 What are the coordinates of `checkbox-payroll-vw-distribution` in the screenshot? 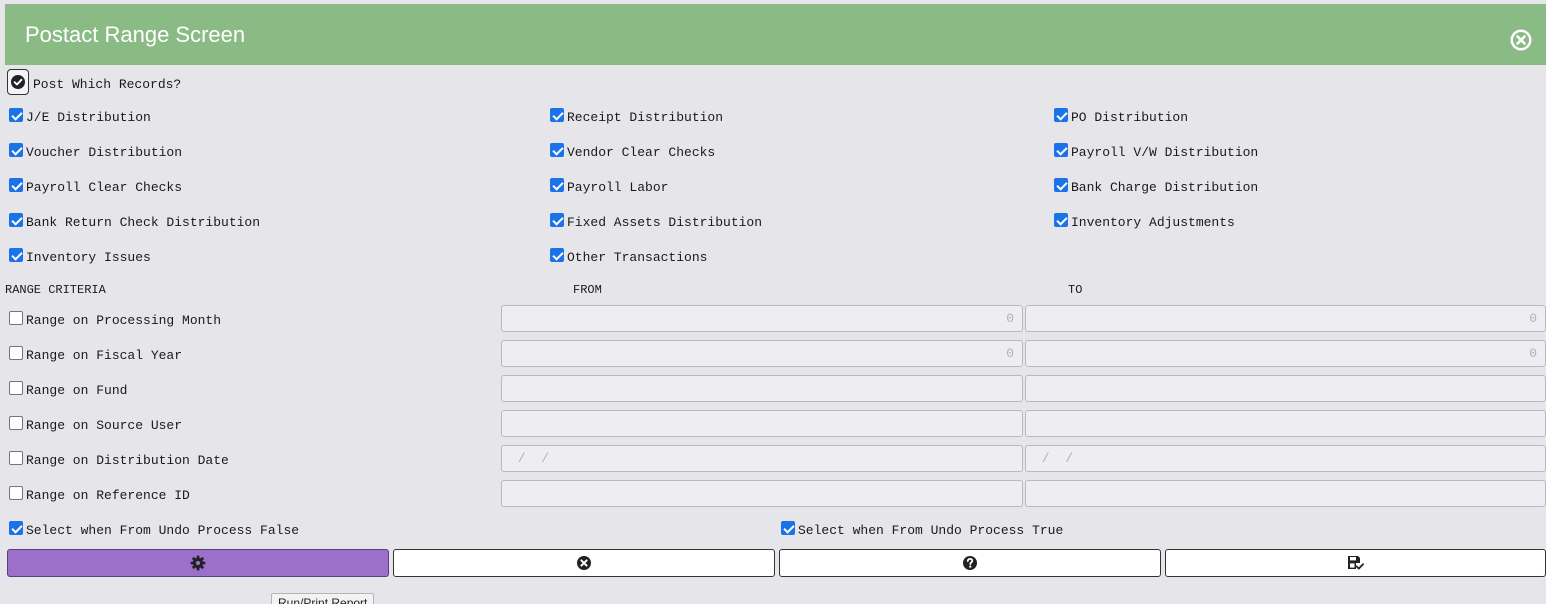 It's located at (1061, 150).